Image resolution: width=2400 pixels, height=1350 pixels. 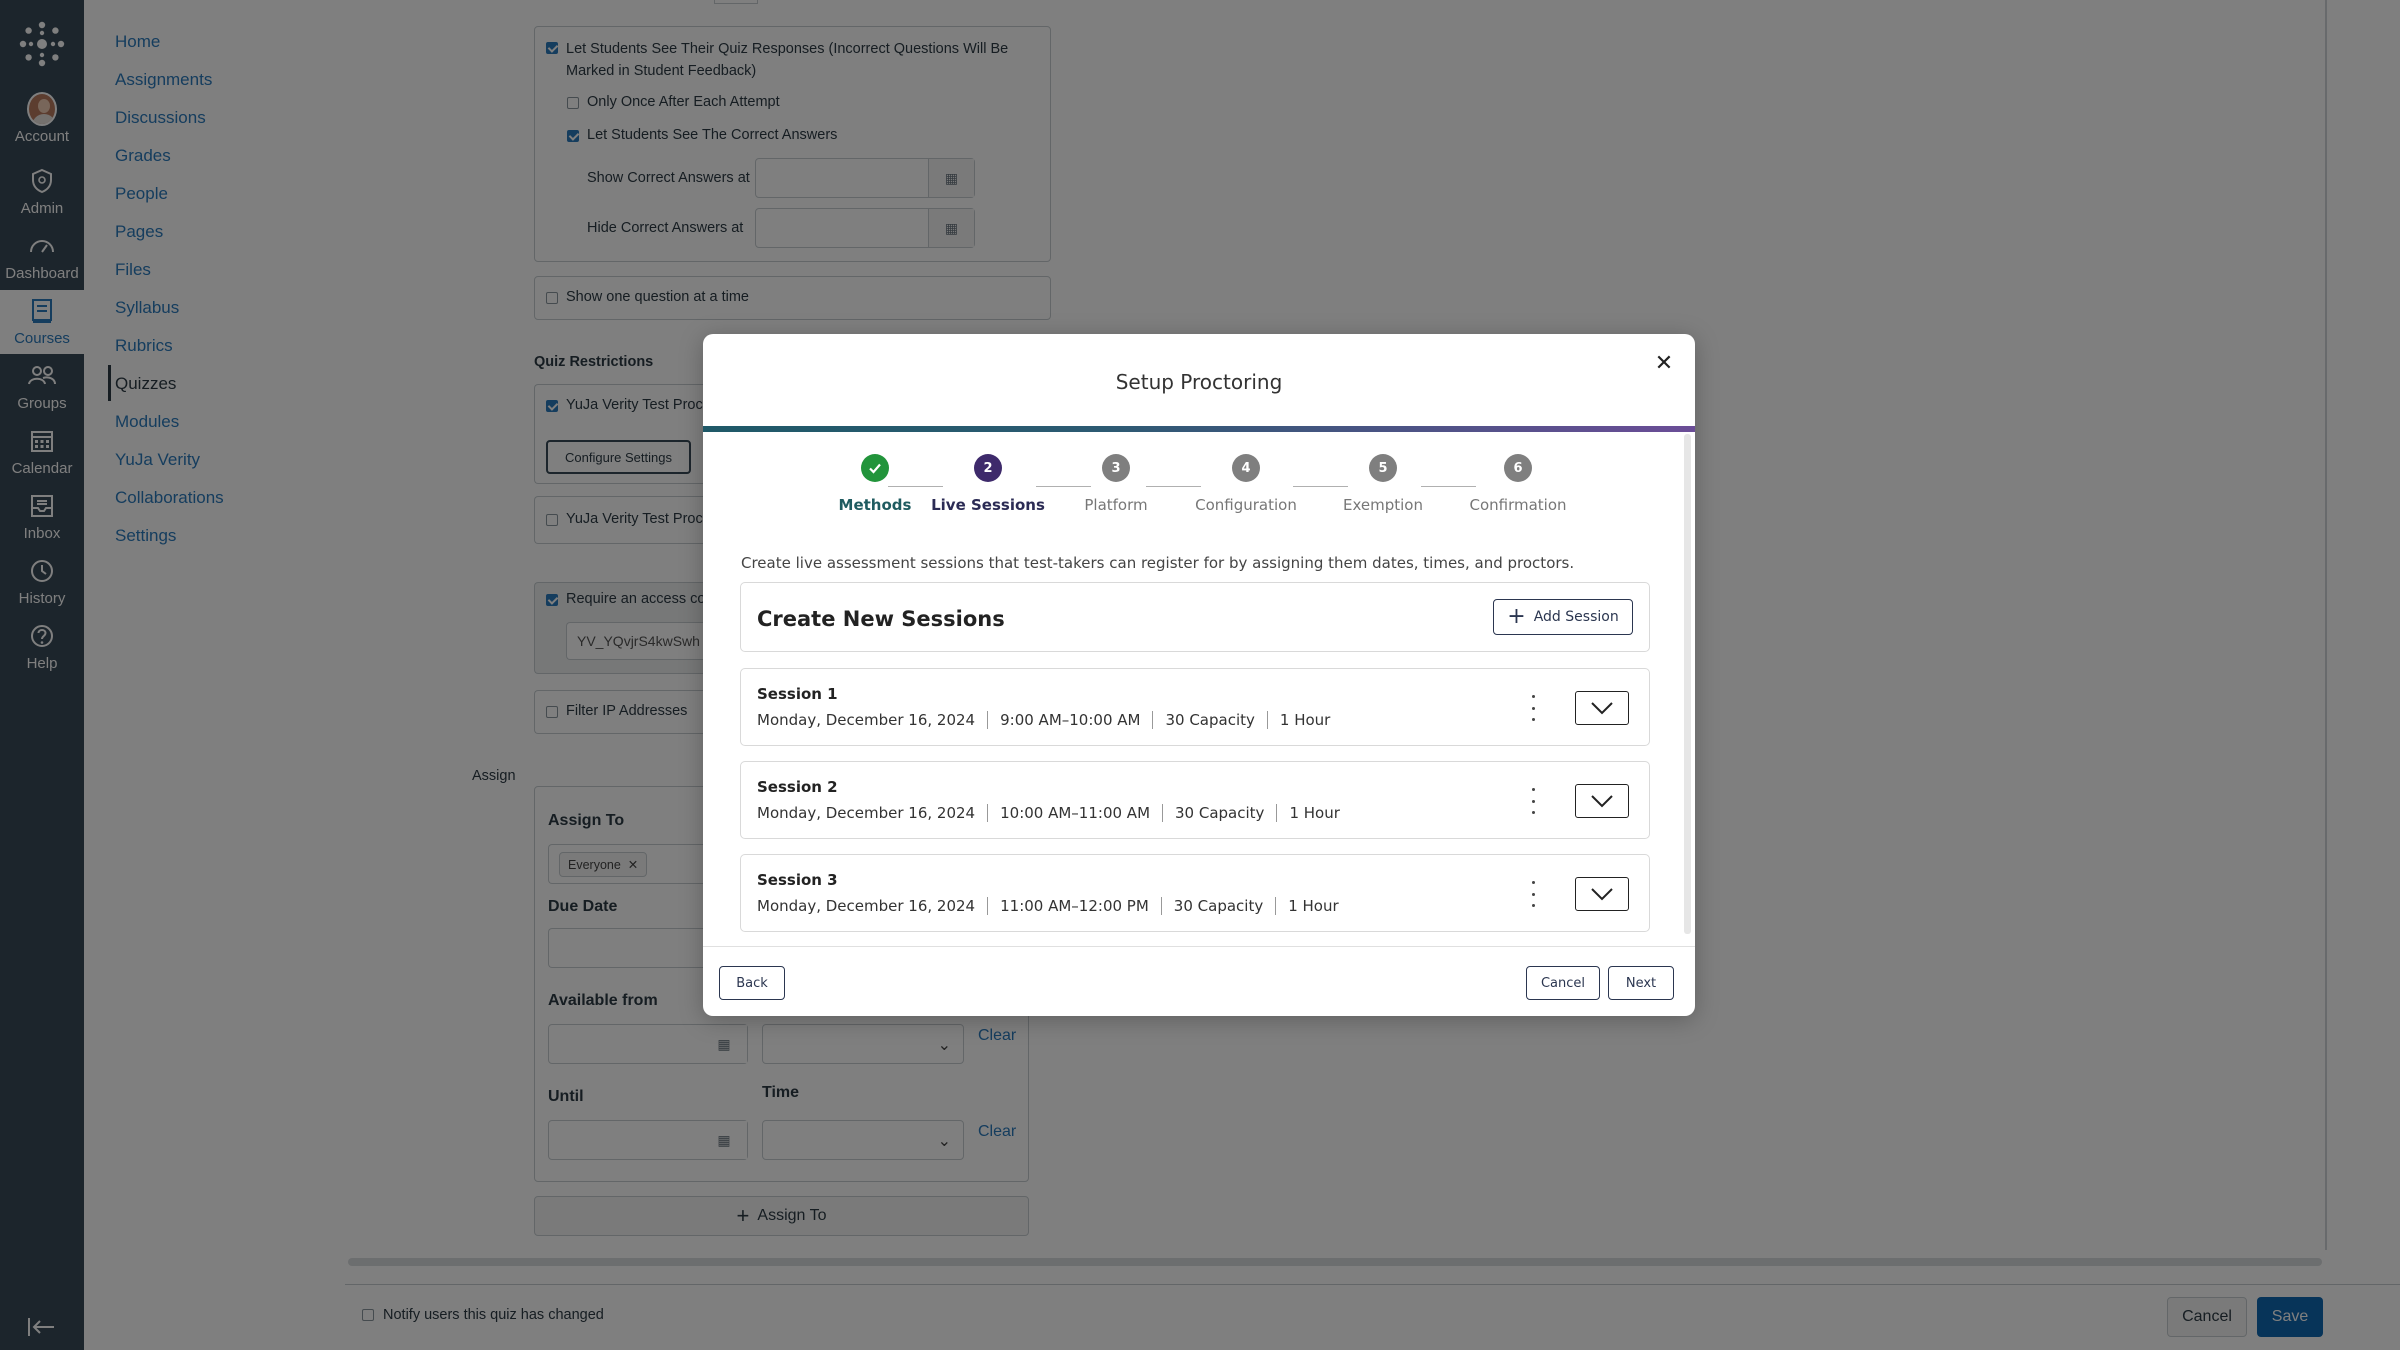 What do you see at coordinates (1074, 906) in the screenshot?
I see `session-time: 11:00 AM–12:00 PM` at bounding box center [1074, 906].